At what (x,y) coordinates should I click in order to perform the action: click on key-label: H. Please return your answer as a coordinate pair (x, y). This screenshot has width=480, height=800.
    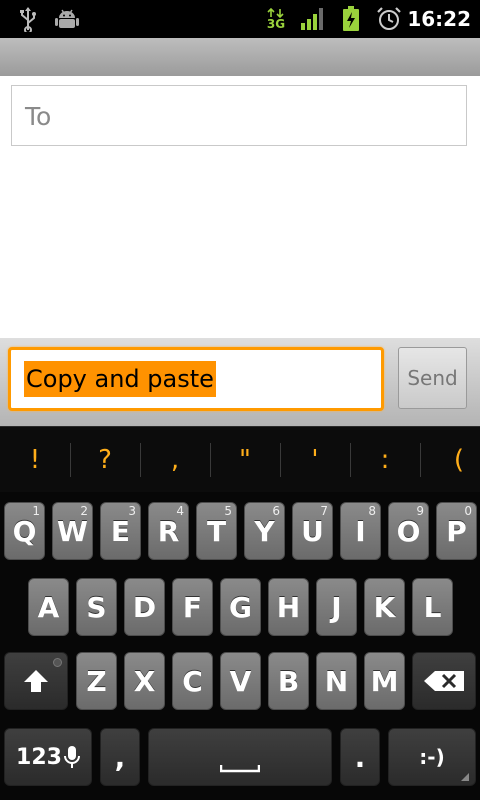
    Looking at the image, I should click on (288, 607).